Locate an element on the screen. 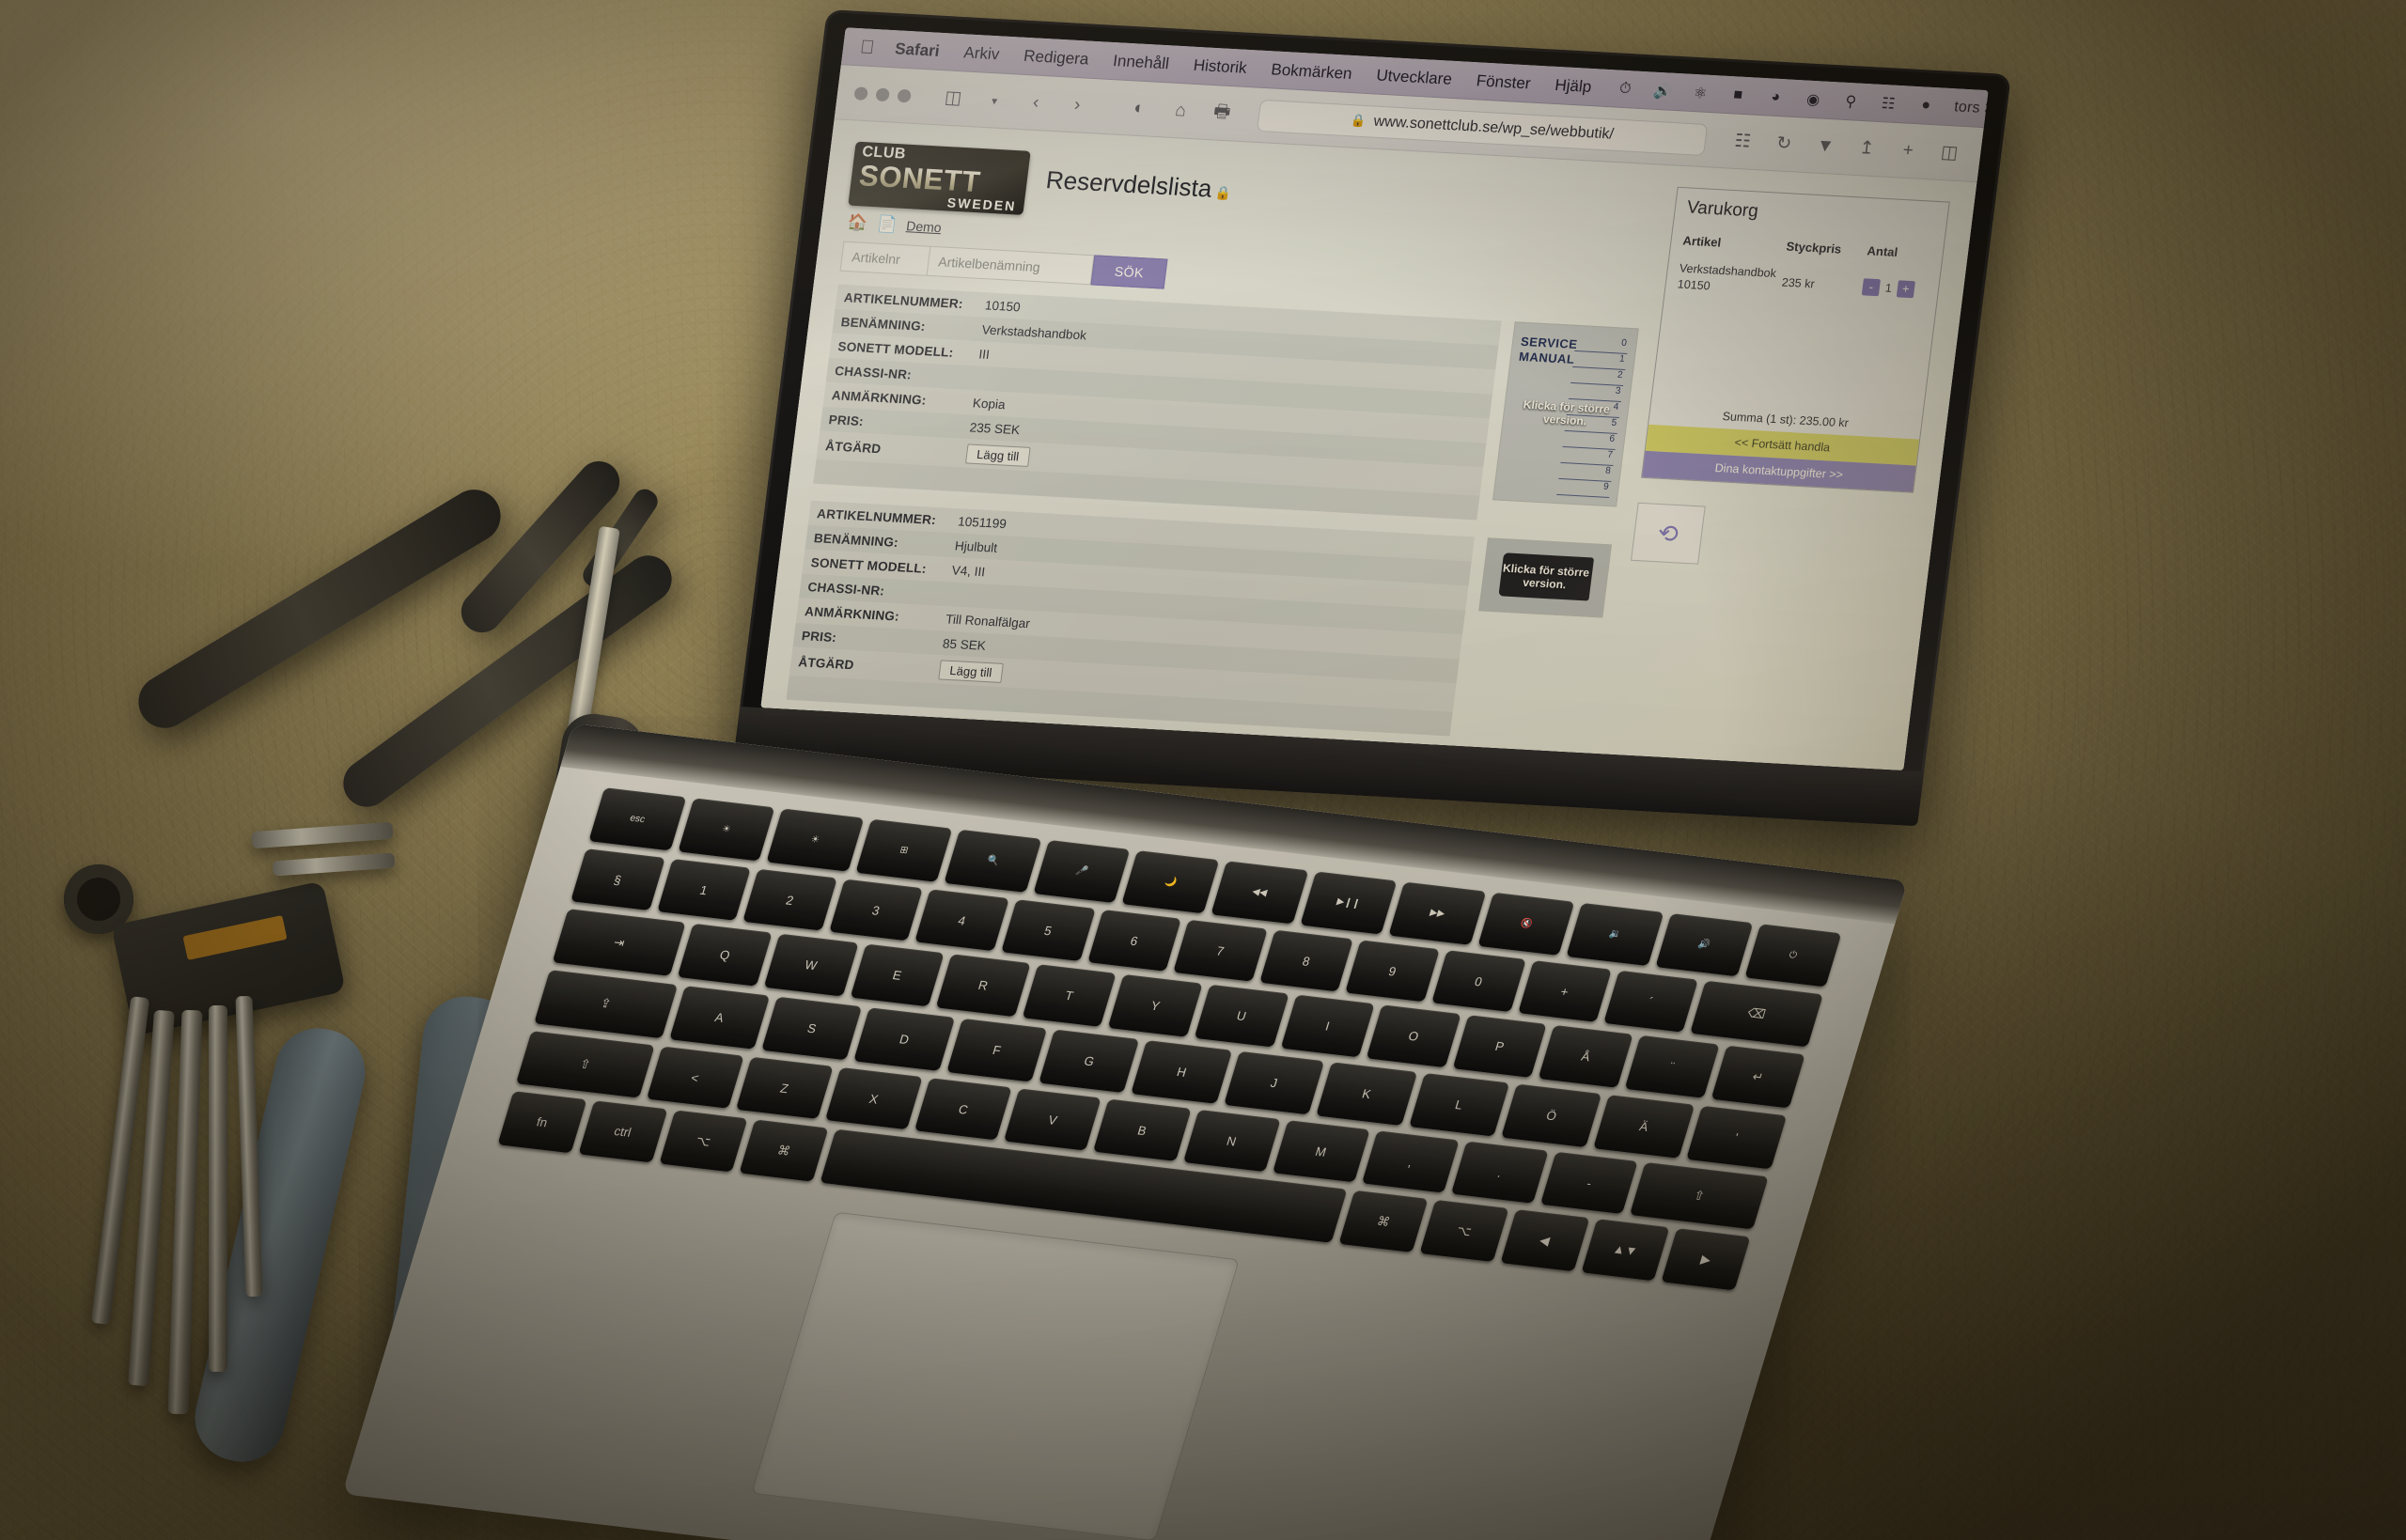  key-5: 5 is located at coordinates (1048, 930).